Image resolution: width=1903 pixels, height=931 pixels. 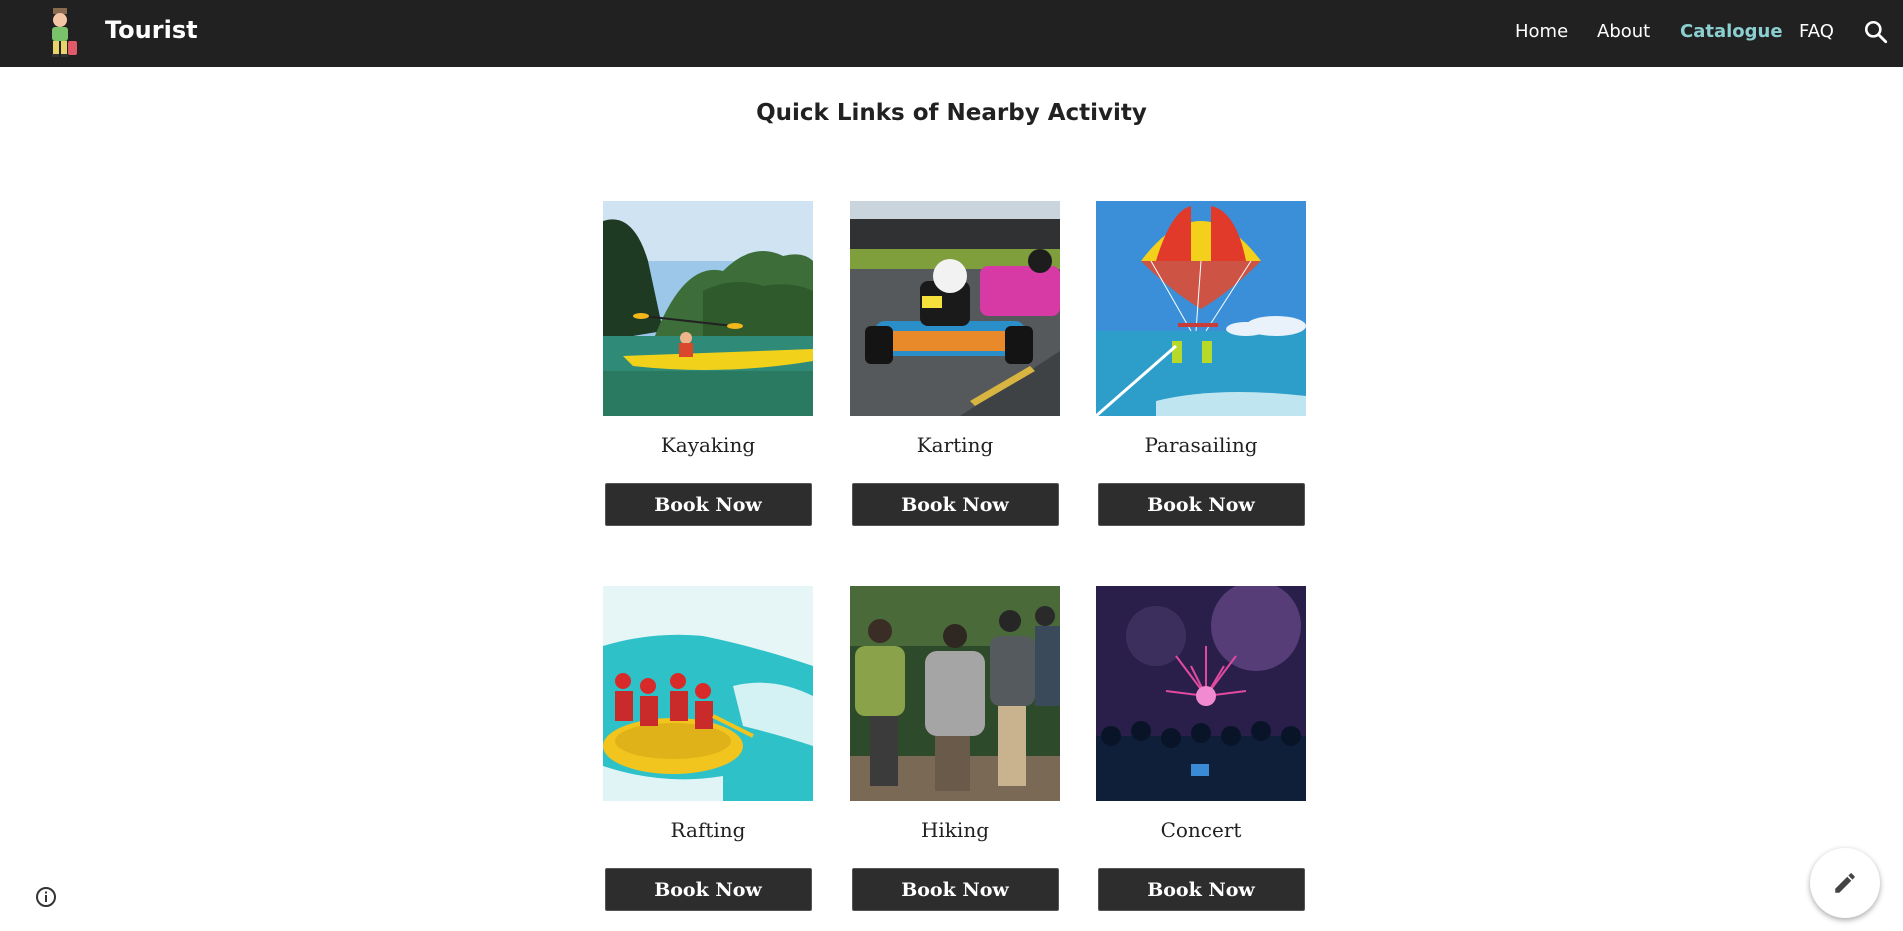 I want to click on kayaking-photo, so click(x=708, y=308).